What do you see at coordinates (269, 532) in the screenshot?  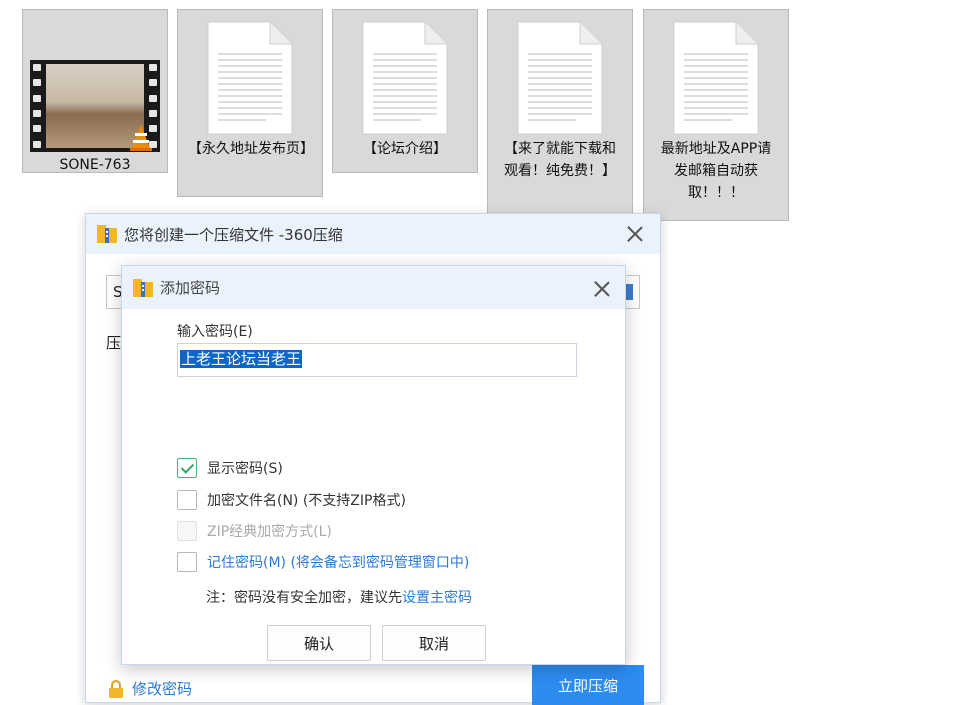 I see `zip-classic-label: ZIP经典加密方式(L)` at bounding box center [269, 532].